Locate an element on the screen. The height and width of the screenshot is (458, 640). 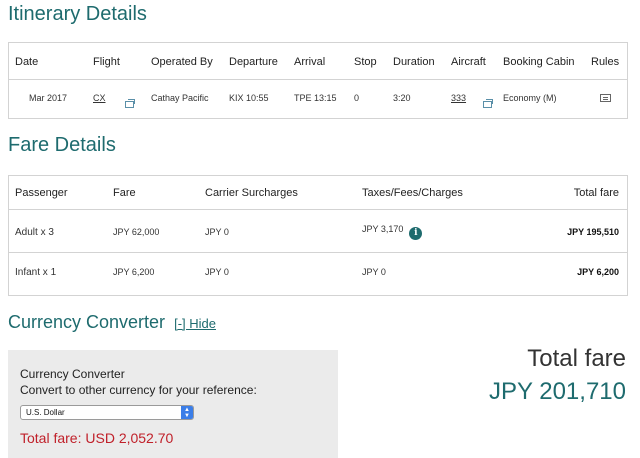
arrival-time: TPE 13:15 is located at coordinates (315, 98).